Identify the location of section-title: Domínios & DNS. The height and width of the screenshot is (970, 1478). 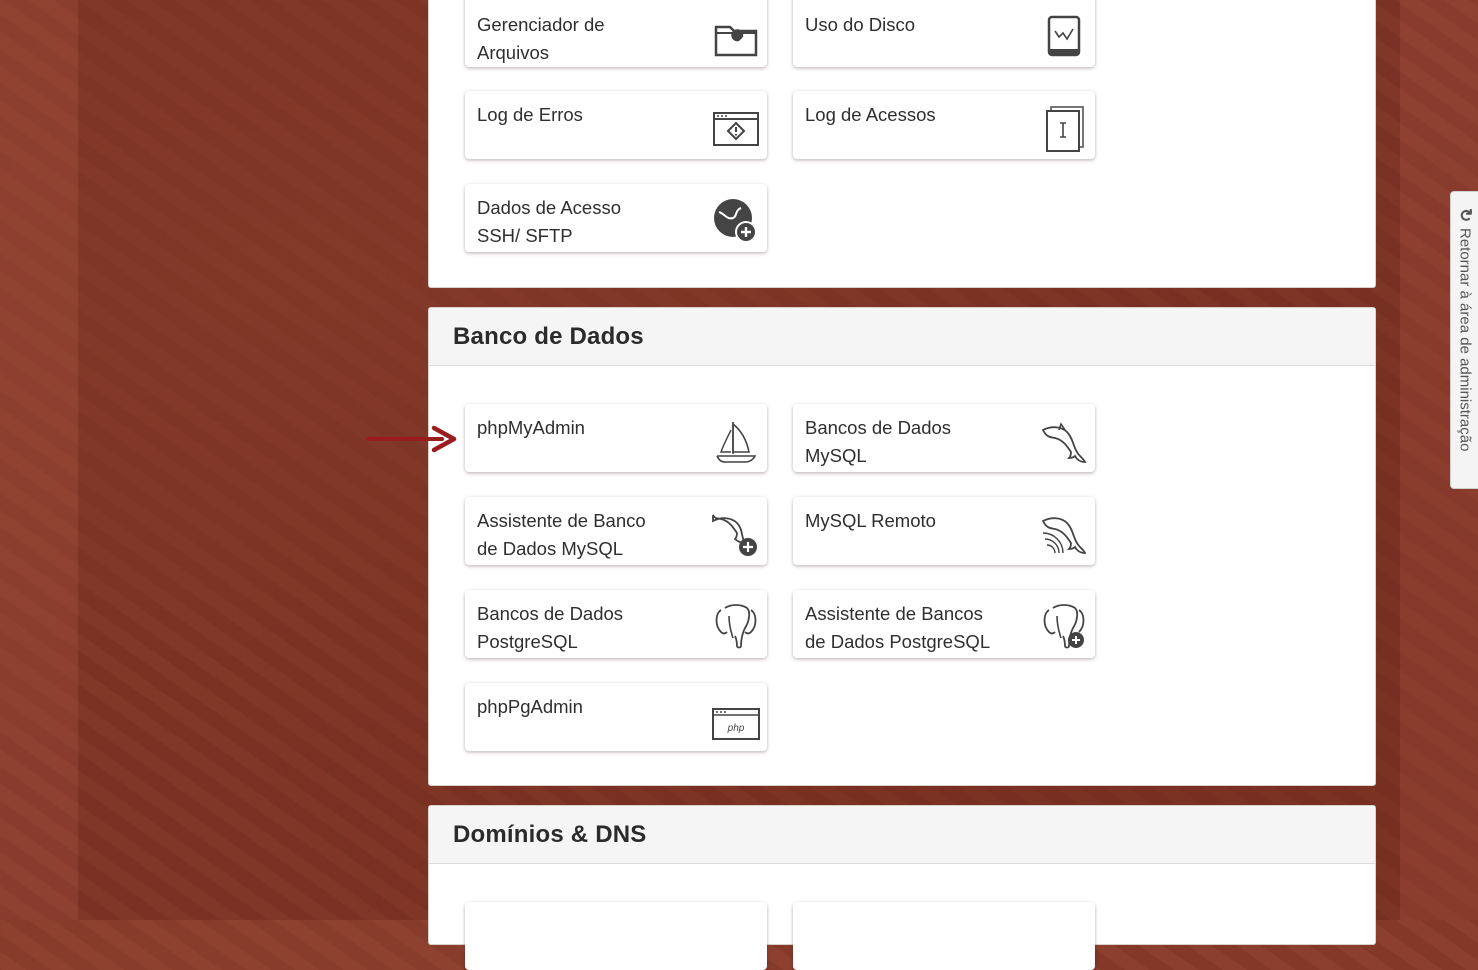
(550, 834).